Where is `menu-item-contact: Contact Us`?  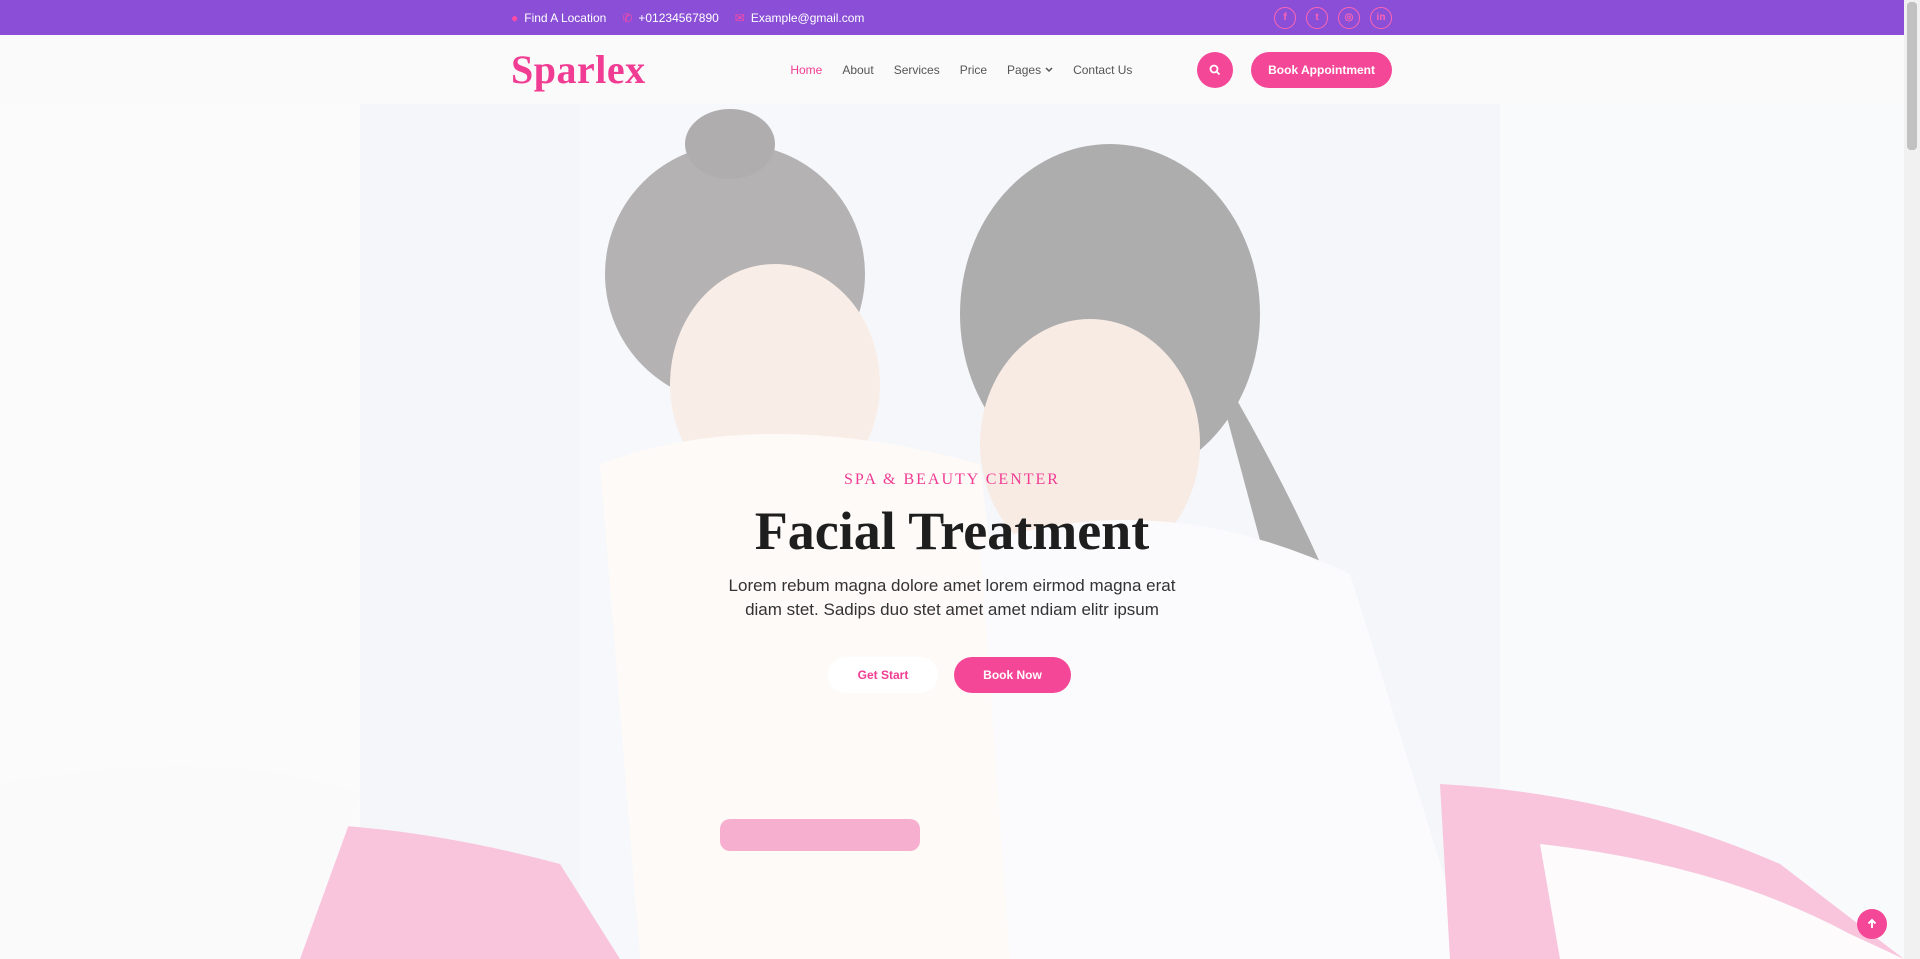 menu-item-contact: Contact Us is located at coordinates (1102, 70).